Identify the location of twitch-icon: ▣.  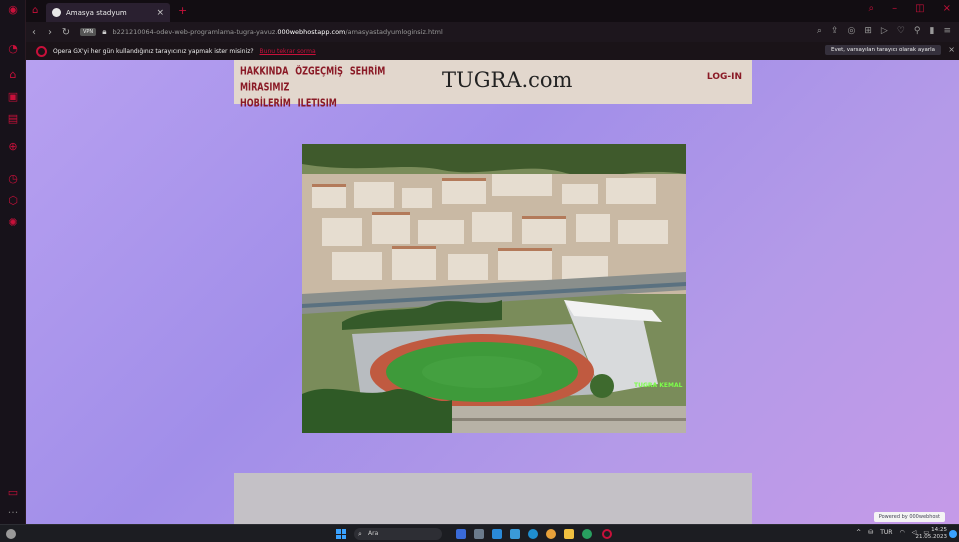
(13, 97).